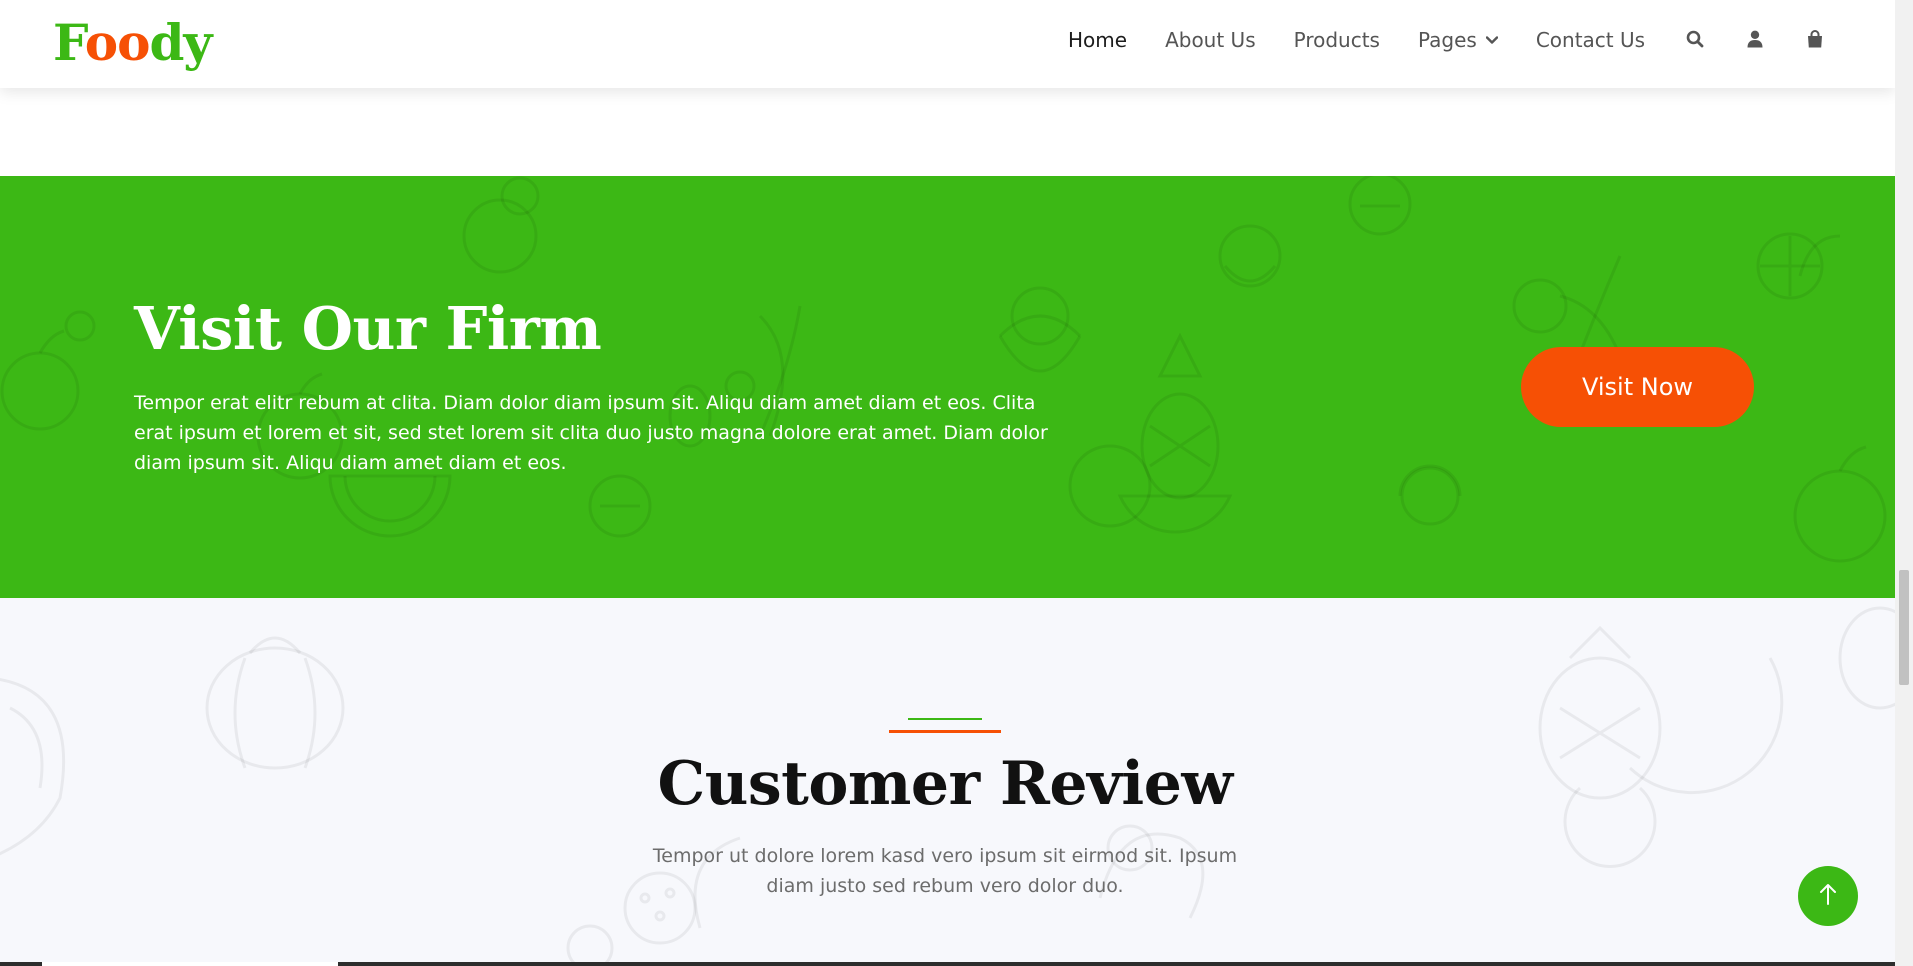  Describe the element at coordinates (1695, 39) in the screenshot. I see `search-icon` at that location.